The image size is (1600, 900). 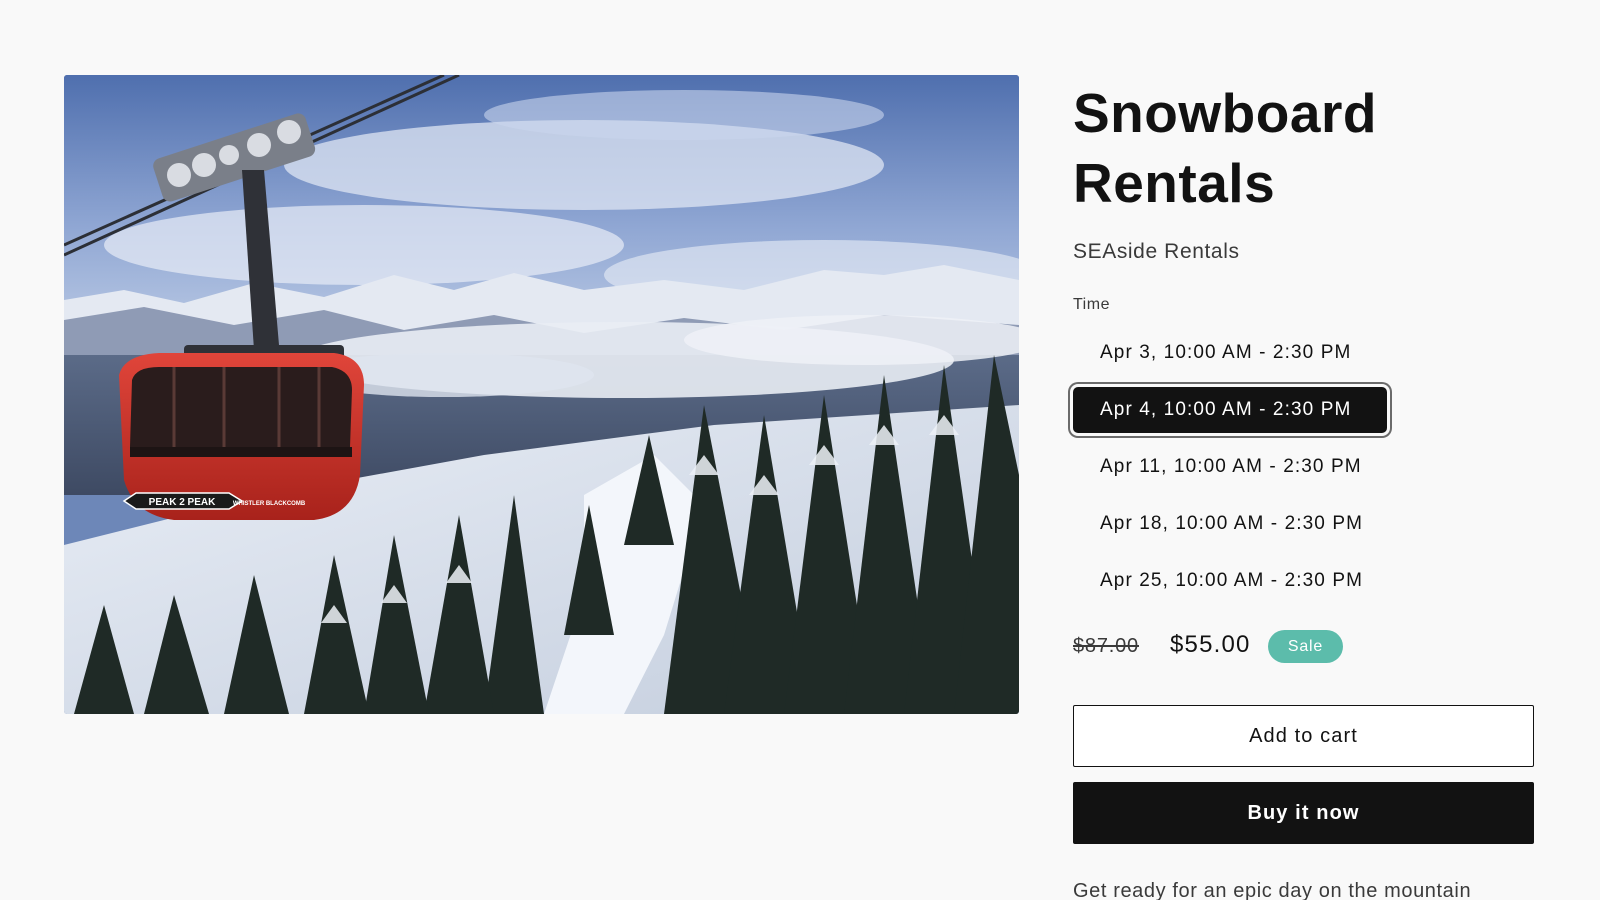 I want to click on buy-now-button: Buy it now, so click(x=1303, y=813).